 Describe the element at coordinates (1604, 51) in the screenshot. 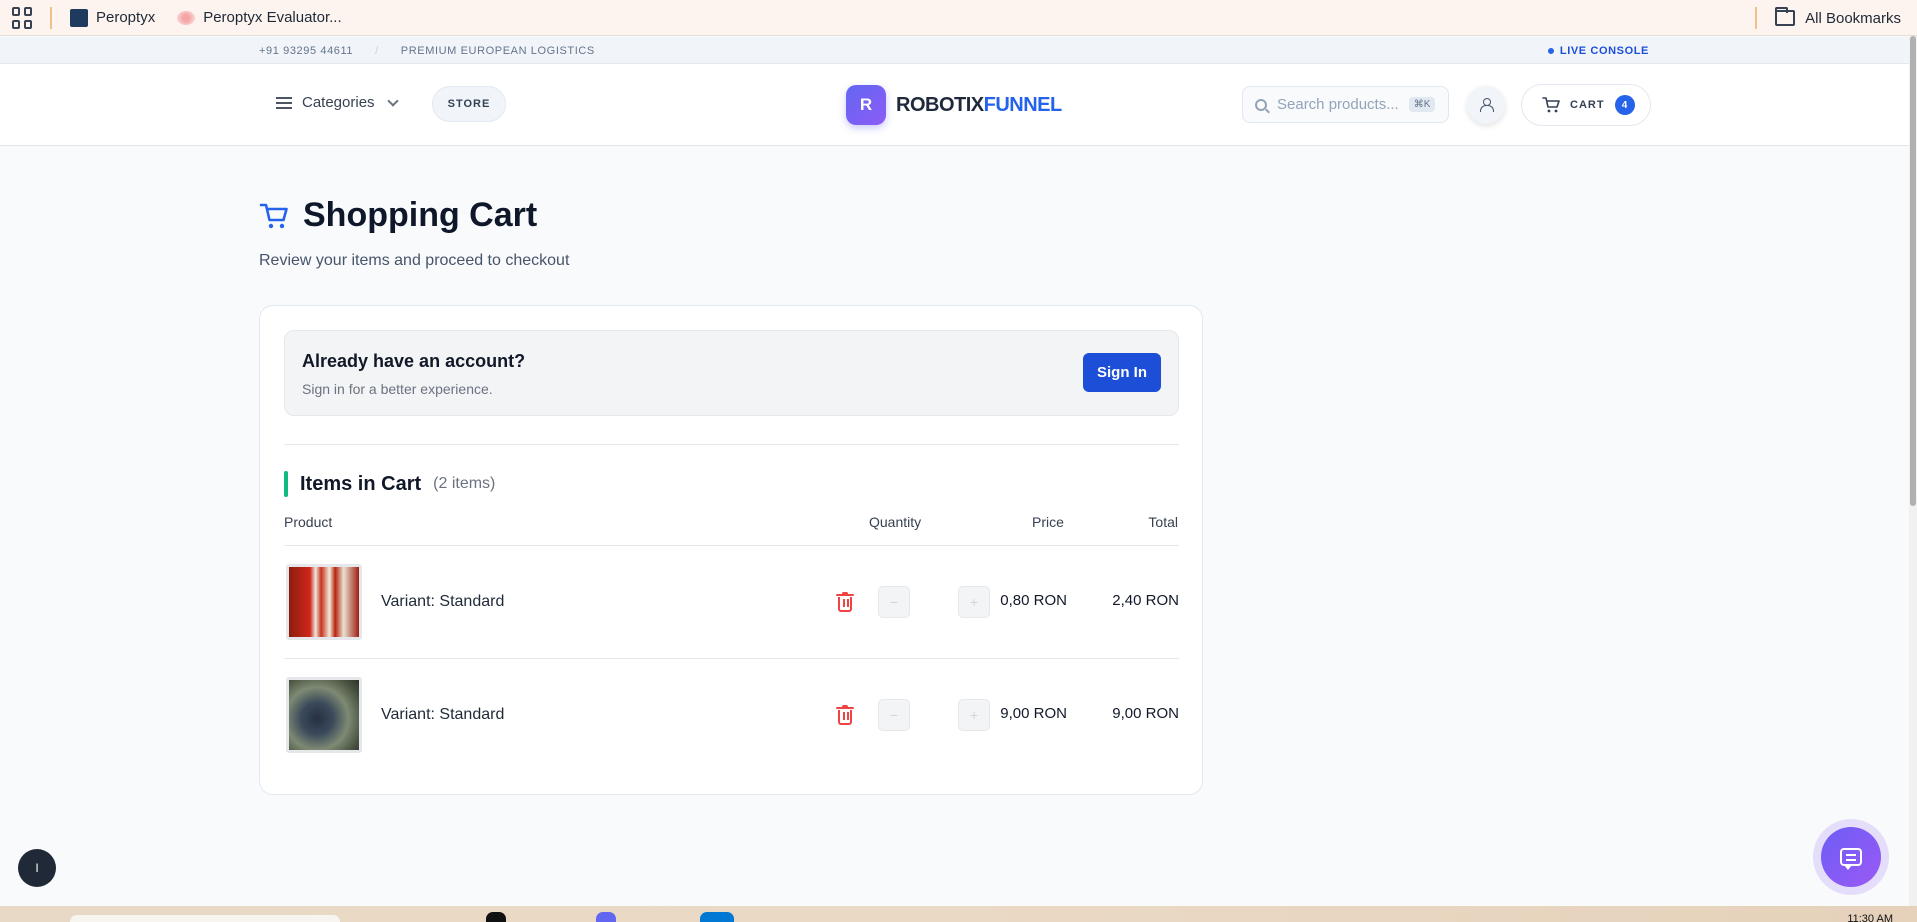

I see `live-console-label: LIVE CONSOLE` at that location.